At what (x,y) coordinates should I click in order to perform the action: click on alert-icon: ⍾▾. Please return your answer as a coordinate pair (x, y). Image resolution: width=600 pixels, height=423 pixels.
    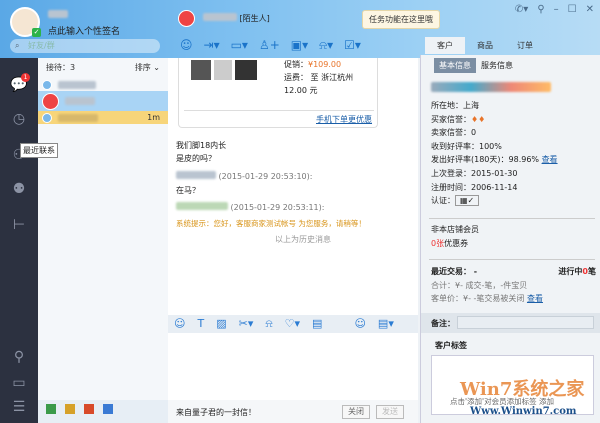
    Looking at the image, I should click on (326, 45).